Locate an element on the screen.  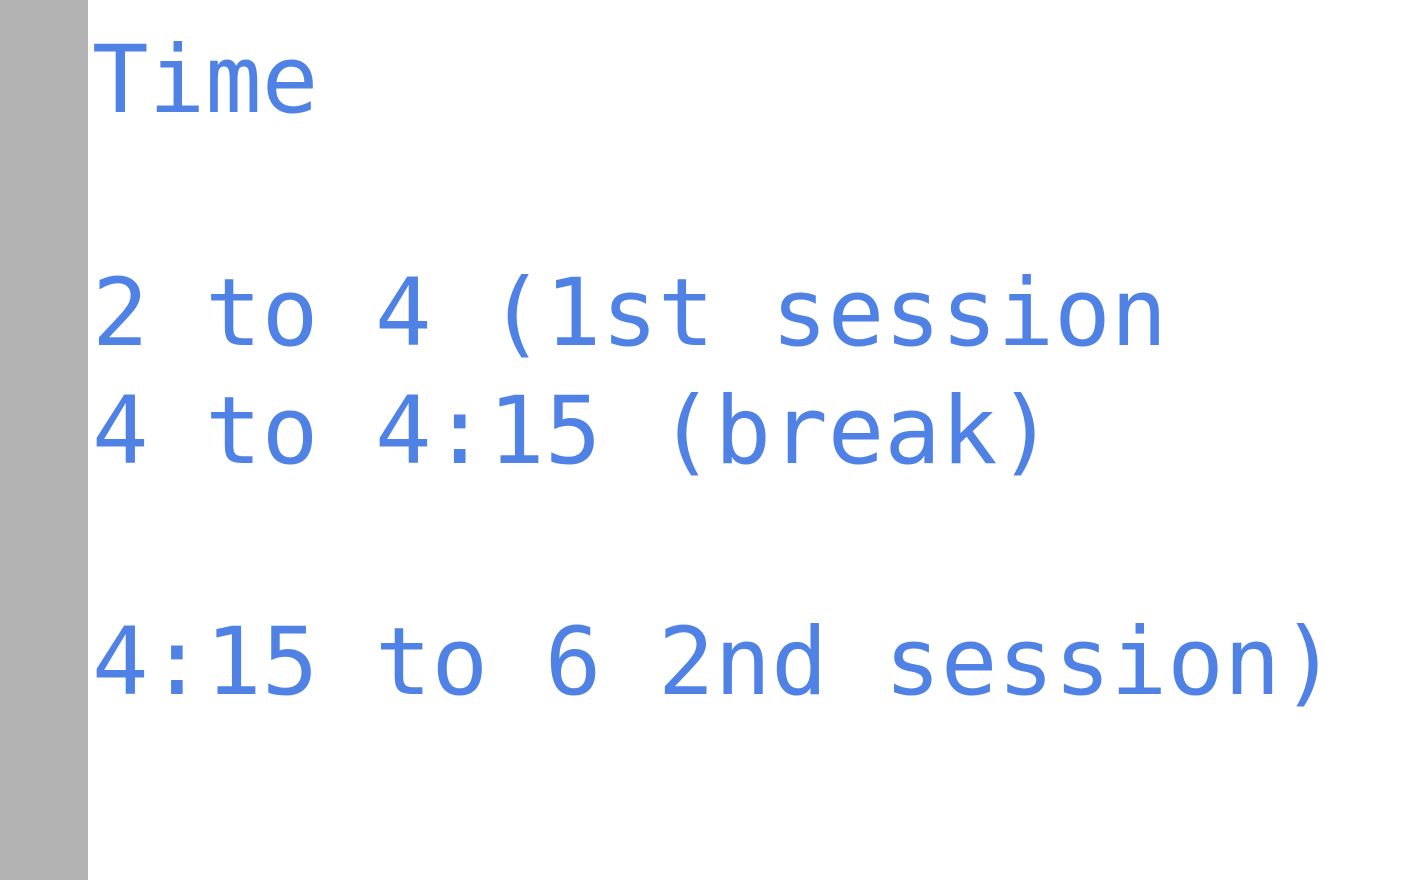
heading-time: Time is located at coordinates (205, 80).